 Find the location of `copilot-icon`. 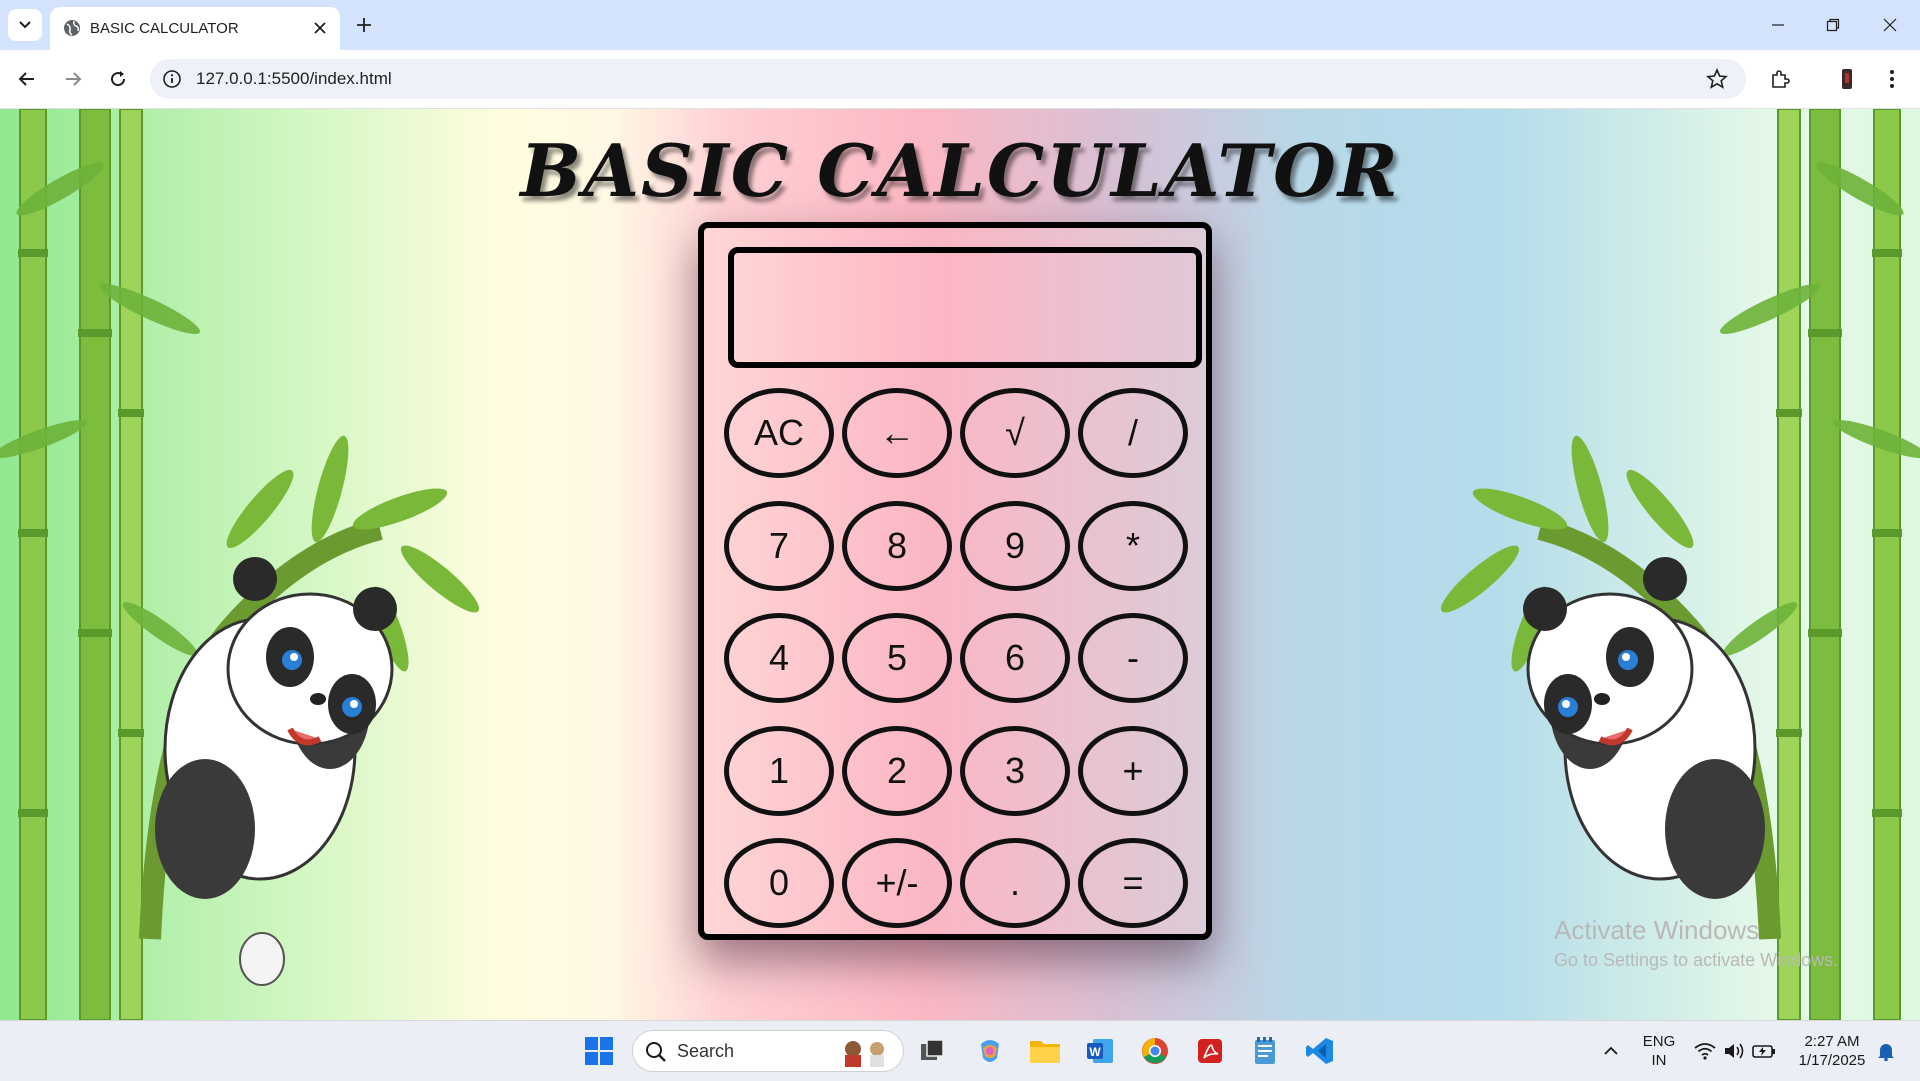

copilot-icon is located at coordinates (990, 1051).